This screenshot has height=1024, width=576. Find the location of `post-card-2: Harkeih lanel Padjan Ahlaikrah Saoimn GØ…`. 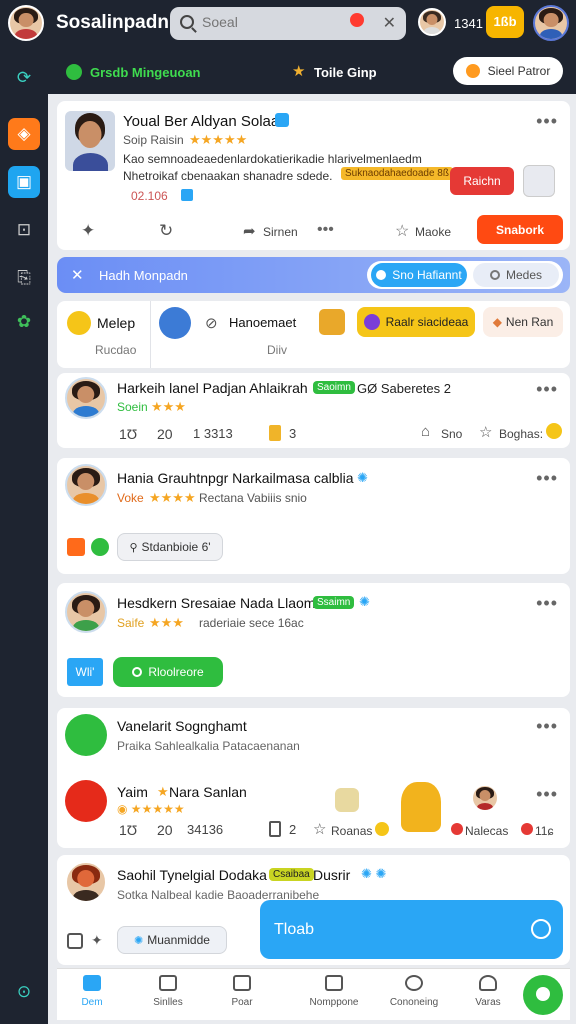

post-card-2: Harkeih lanel Padjan Ahlaikrah Saoimn GØ… is located at coordinates (313, 410).